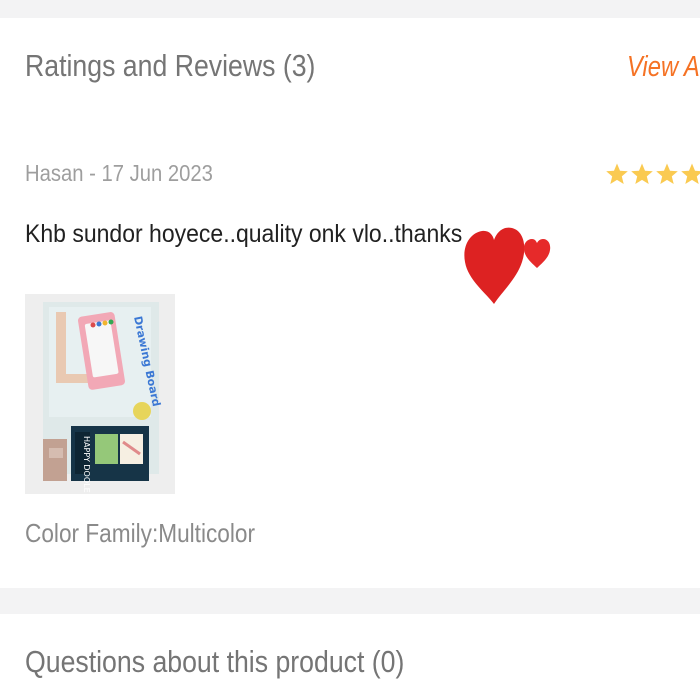 The image size is (700, 700). Describe the element at coordinates (663, 67) in the screenshot. I see `view-all-reviews-link: View All` at that location.